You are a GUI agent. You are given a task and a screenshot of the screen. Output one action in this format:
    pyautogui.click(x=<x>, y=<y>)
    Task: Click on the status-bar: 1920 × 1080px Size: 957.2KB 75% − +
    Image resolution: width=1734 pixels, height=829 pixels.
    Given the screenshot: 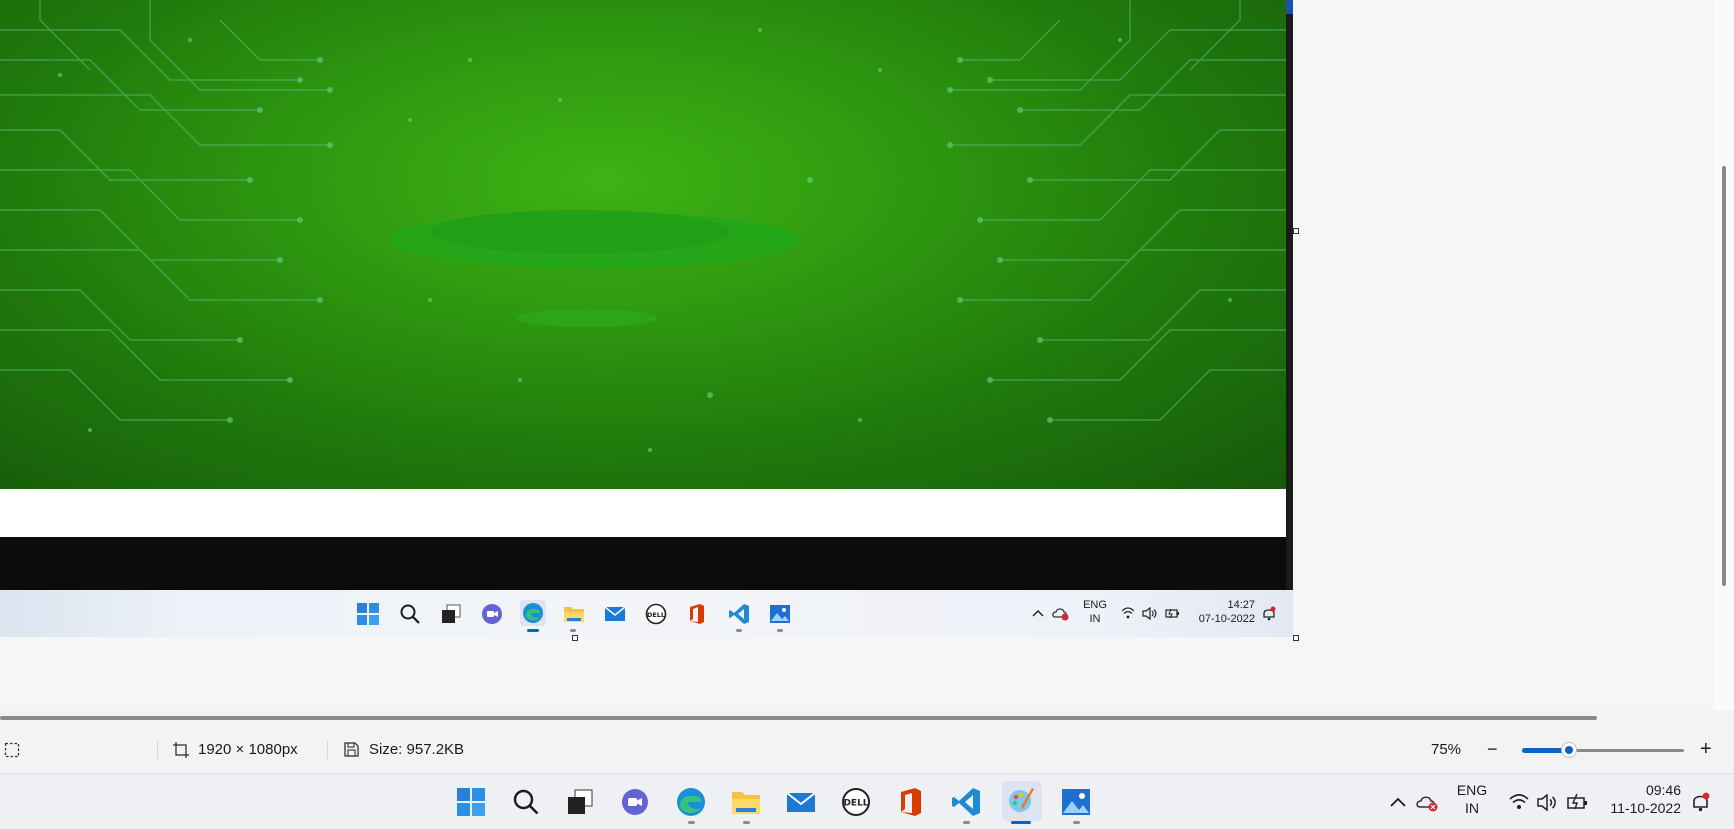 What is the action you would take?
    pyautogui.click(x=867, y=749)
    